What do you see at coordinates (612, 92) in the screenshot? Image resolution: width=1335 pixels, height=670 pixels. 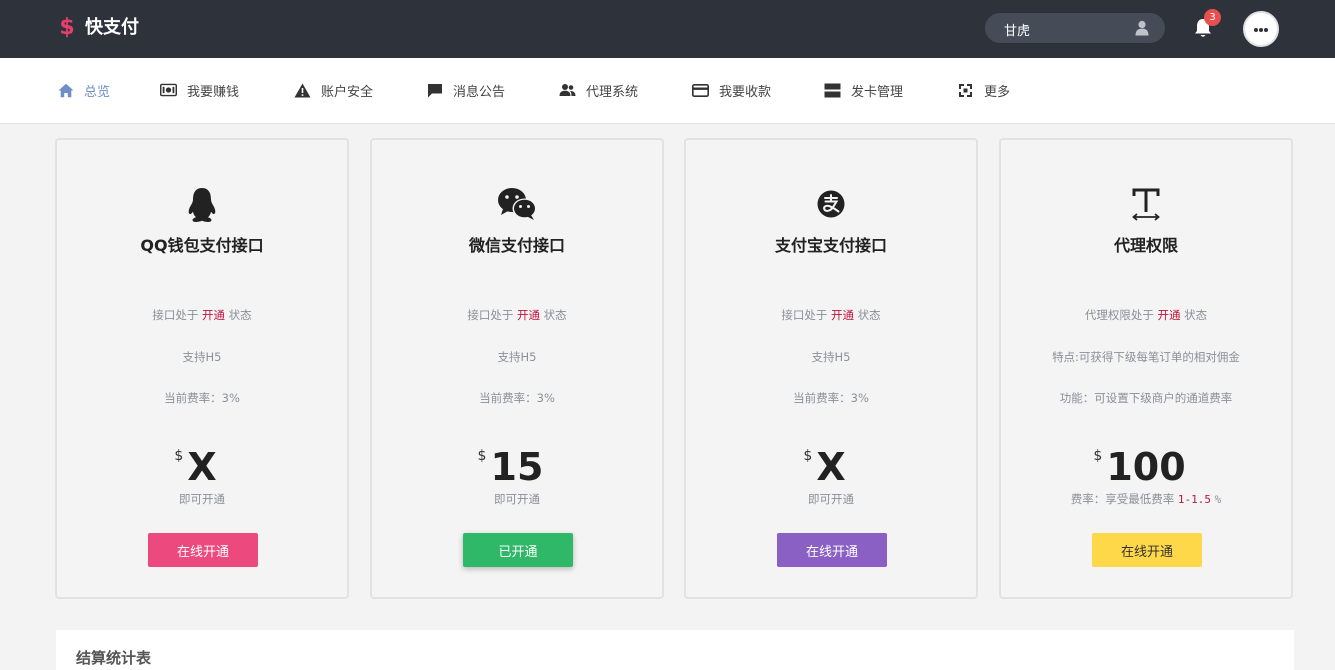 I see `nav-item-label: 代理系统` at bounding box center [612, 92].